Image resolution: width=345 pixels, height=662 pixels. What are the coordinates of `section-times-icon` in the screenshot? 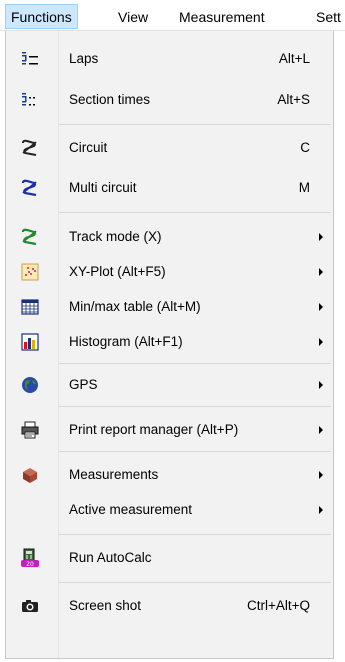 It's located at (30, 100).